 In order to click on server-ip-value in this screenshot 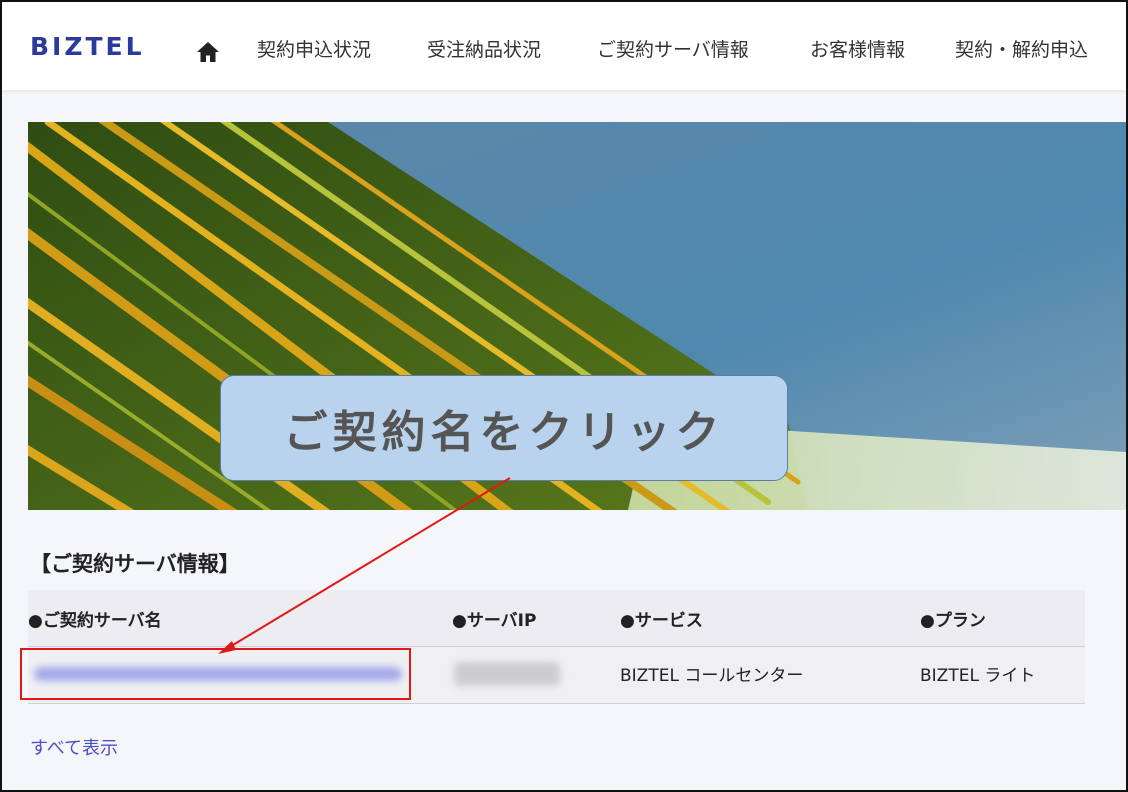, I will do `click(507, 674)`.